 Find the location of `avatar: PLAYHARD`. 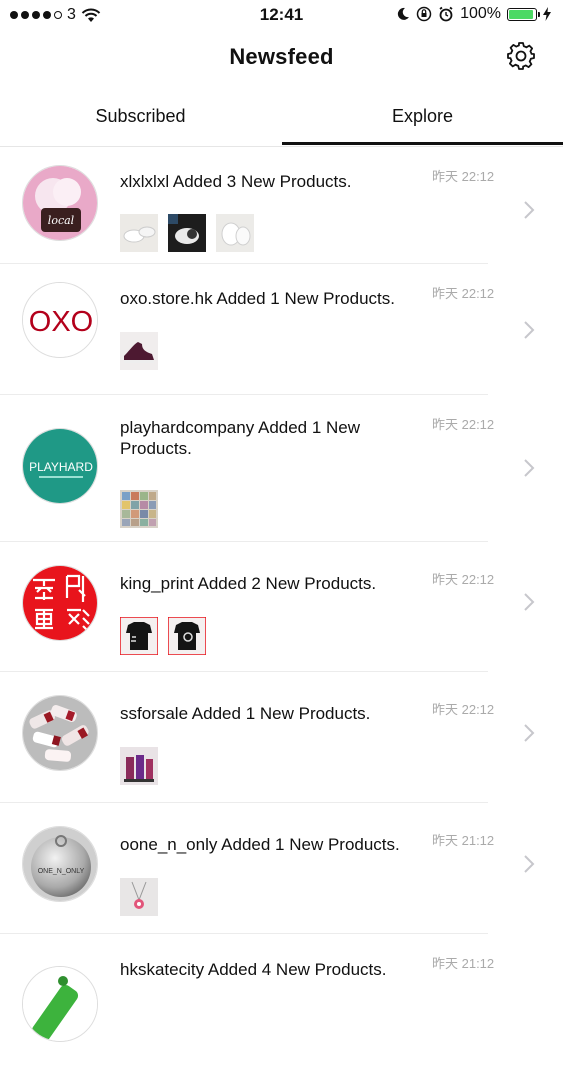

avatar: PLAYHARD is located at coordinates (60, 466).